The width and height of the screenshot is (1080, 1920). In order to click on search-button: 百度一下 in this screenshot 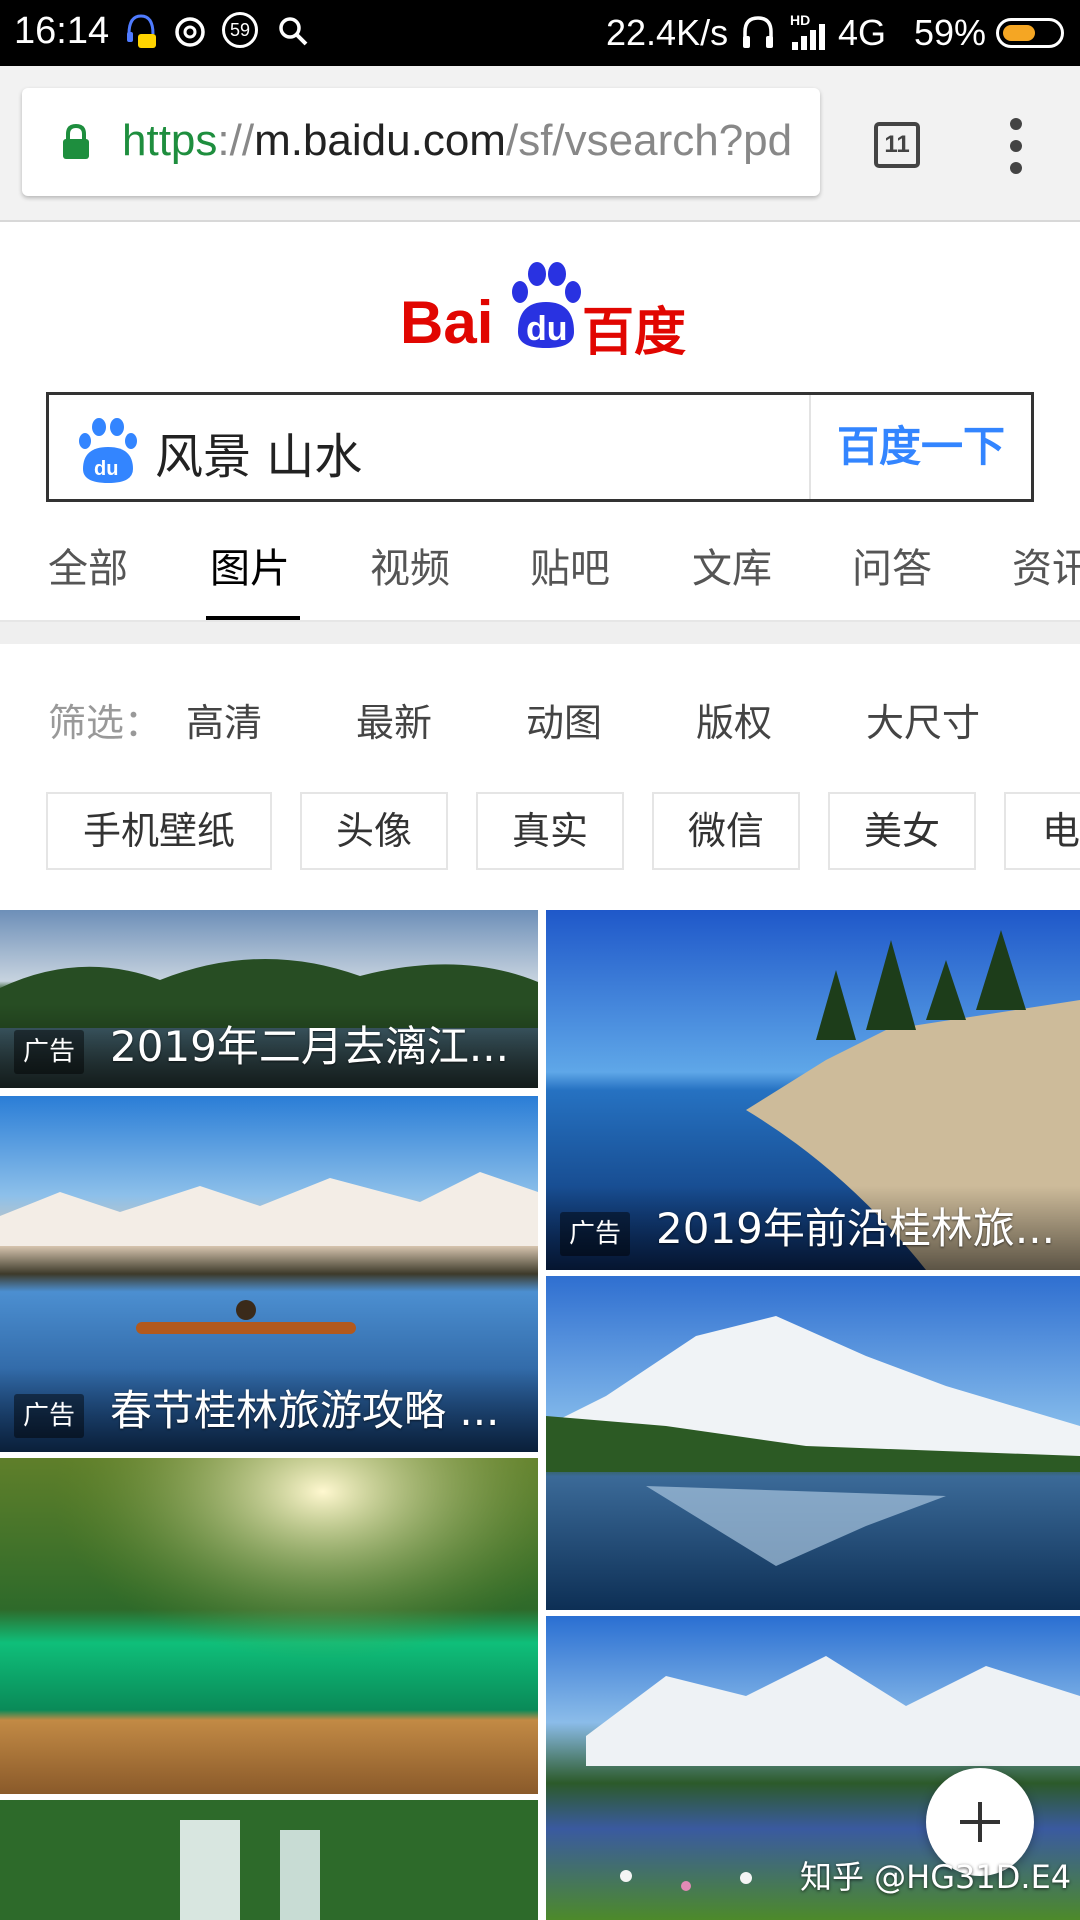, I will do `click(921, 447)`.